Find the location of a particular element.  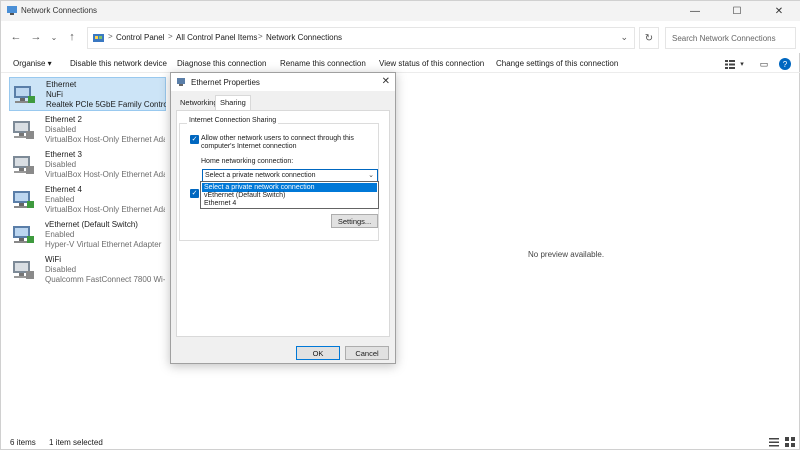

preview-pane-icon: ▭ is located at coordinates (764, 64).